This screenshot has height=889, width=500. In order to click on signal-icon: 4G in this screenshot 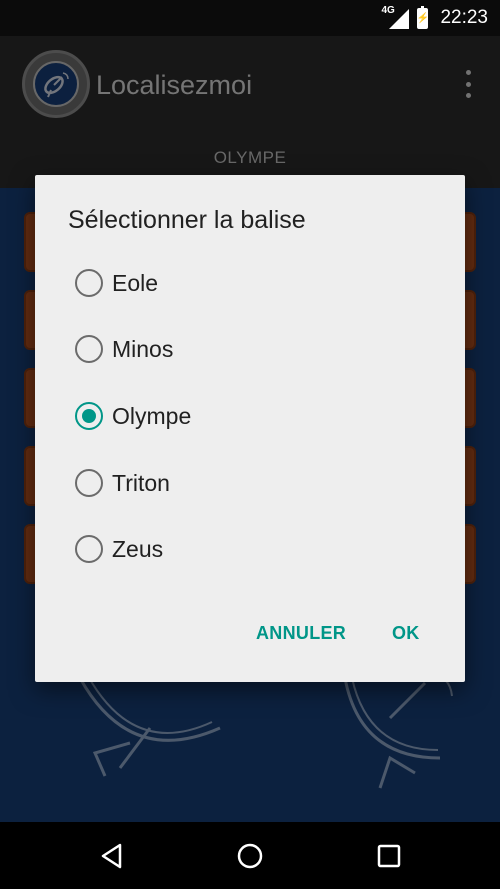, I will do `click(395, 17)`.